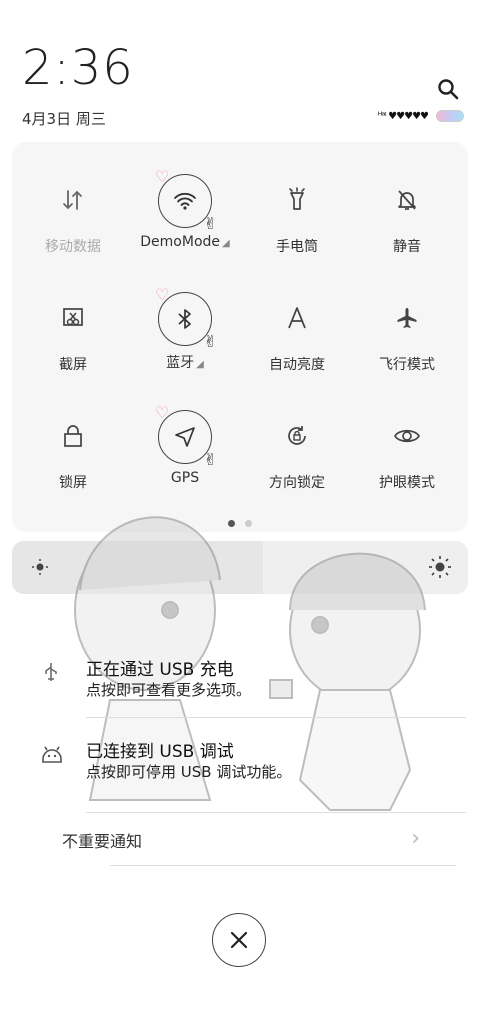  I want to click on close-icon, so click(239, 940).